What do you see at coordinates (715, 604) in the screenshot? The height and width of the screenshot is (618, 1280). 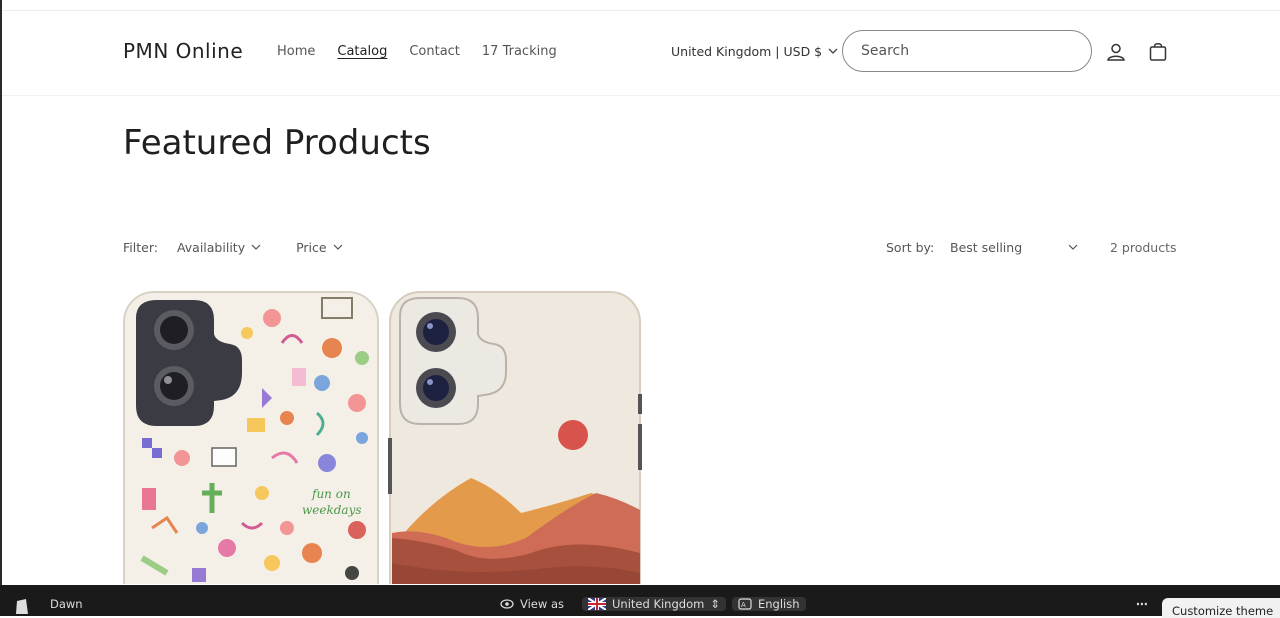 I see `updown-icon: ⇕` at bounding box center [715, 604].